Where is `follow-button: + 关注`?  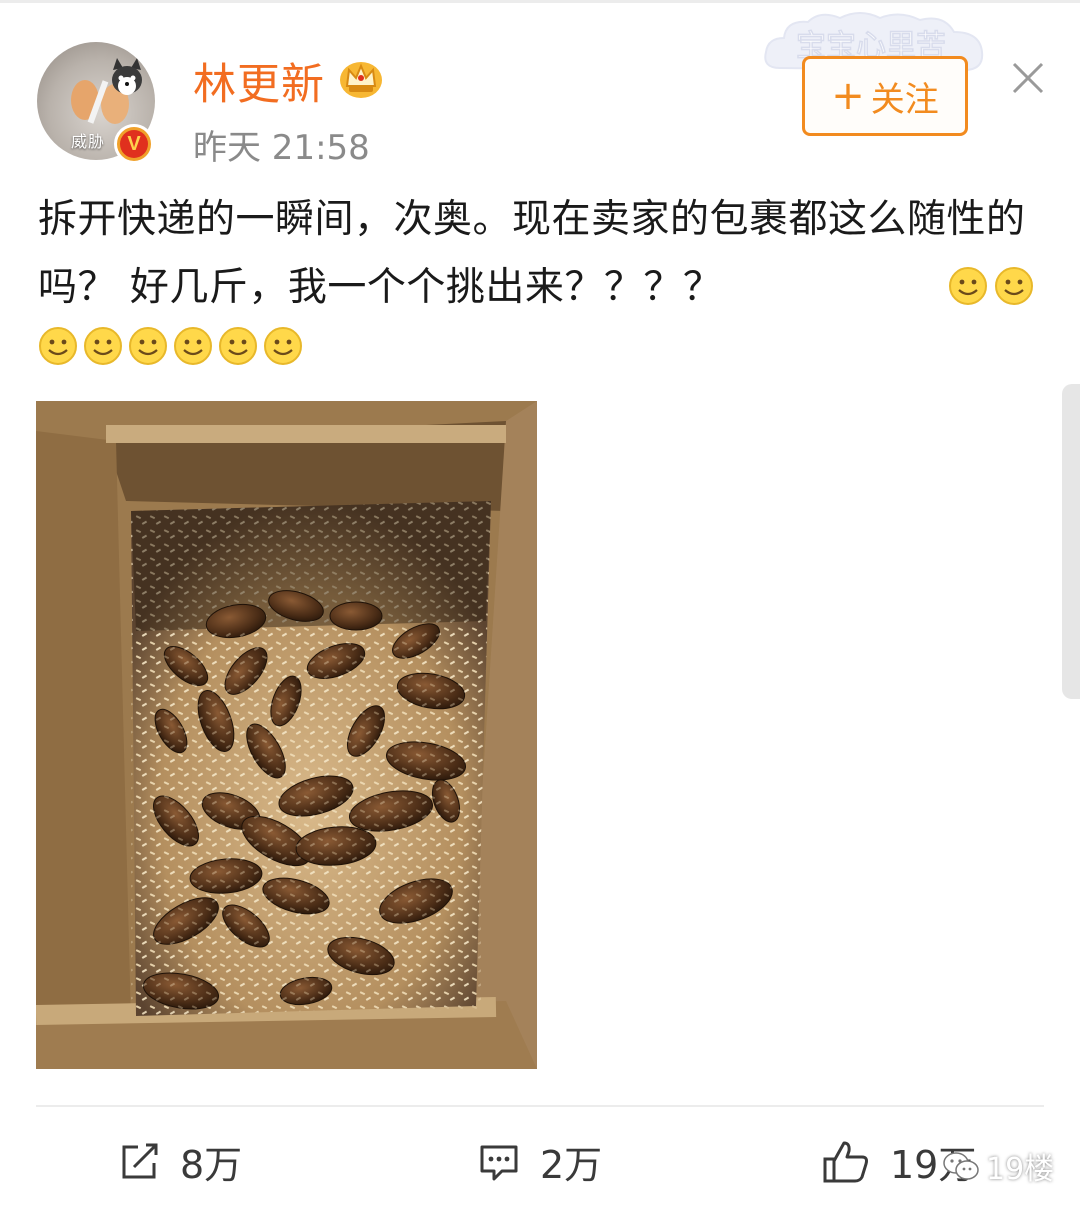
follow-button: + 关注 is located at coordinates (885, 96).